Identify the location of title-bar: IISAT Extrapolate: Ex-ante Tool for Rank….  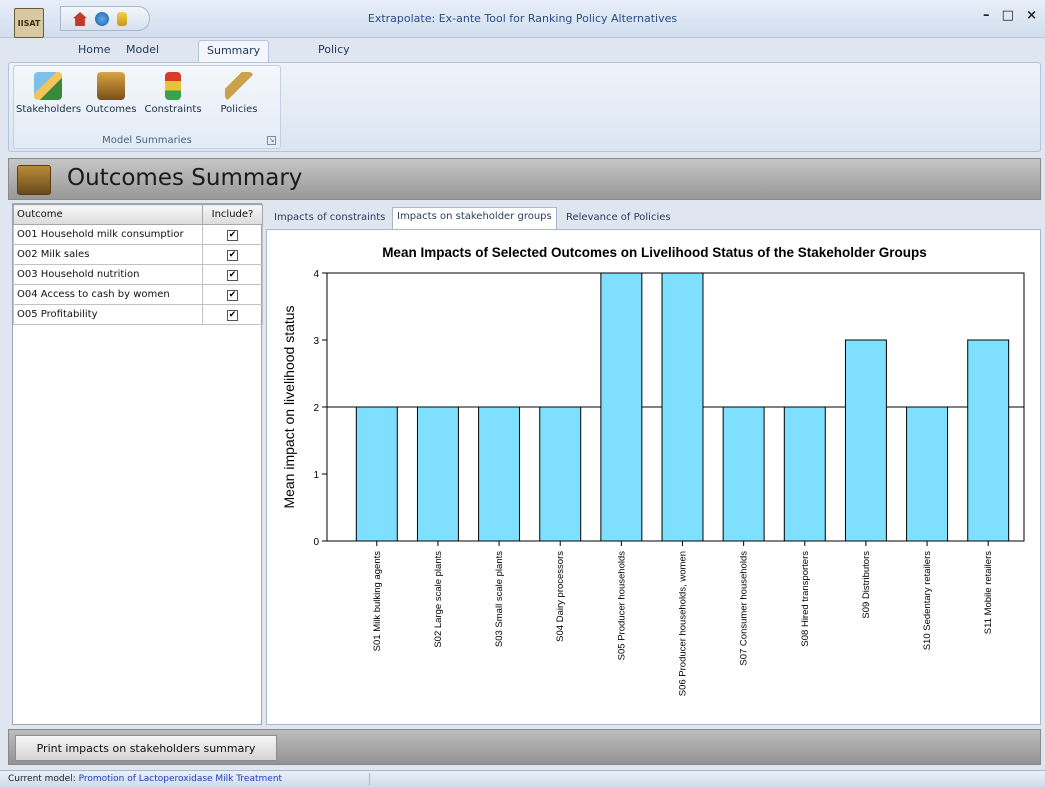
(522, 19).